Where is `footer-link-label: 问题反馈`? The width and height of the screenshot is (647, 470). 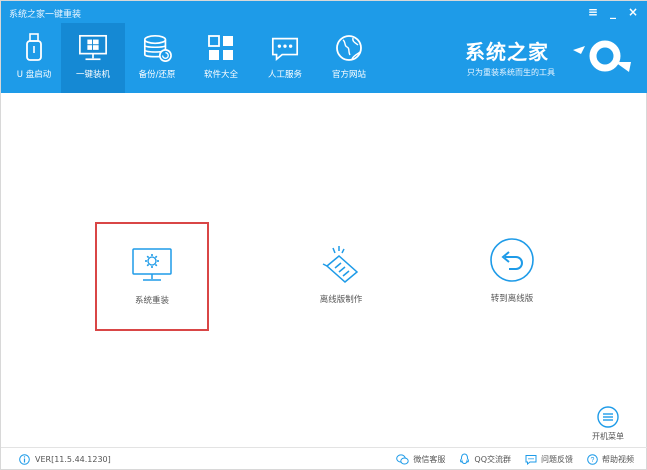 footer-link-label: 问题反馈 is located at coordinates (557, 459).